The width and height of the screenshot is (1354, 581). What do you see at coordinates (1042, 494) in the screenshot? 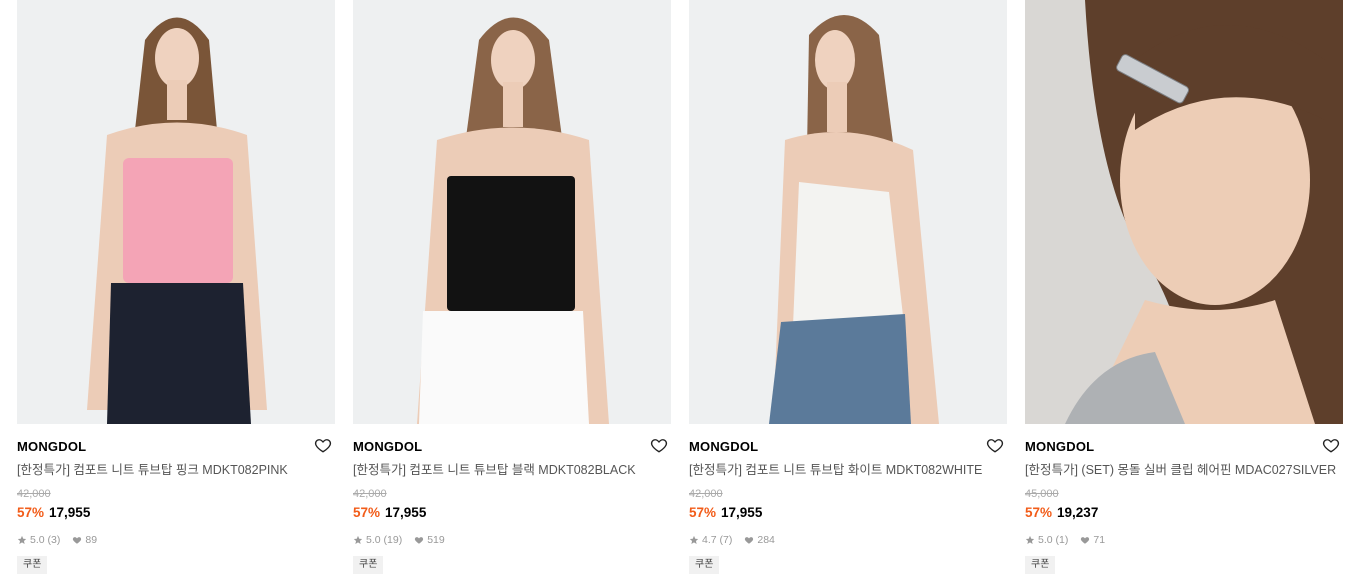
I see `original-price: 45,000` at bounding box center [1042, 494].